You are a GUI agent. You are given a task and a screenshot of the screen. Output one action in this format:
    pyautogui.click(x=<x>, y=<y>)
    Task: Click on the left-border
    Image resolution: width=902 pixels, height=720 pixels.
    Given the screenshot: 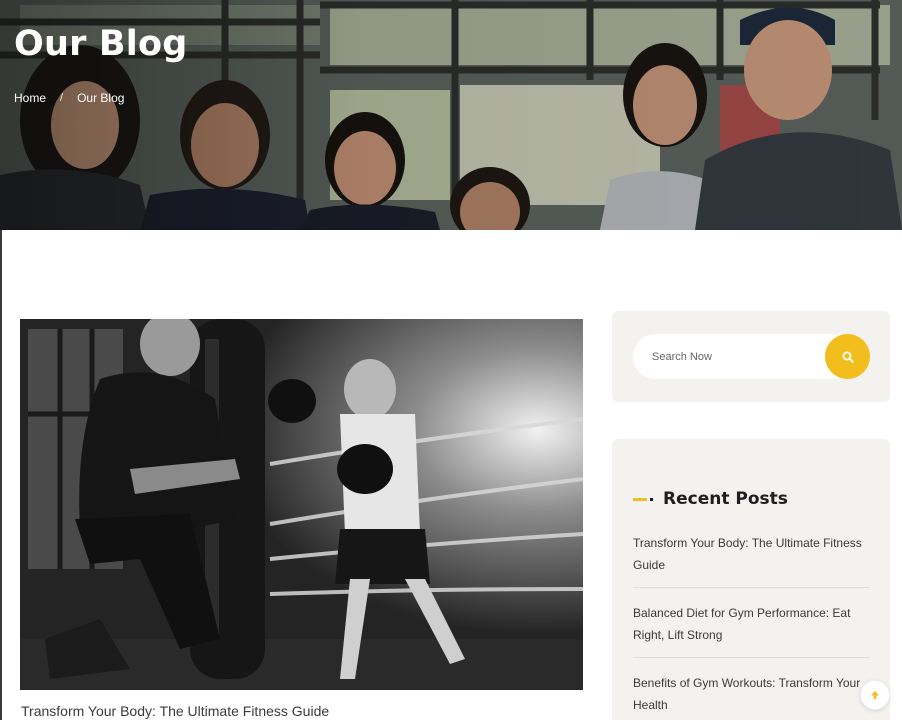 What is the action you would take?
    pyautogui.click(x=1, y=475)
    